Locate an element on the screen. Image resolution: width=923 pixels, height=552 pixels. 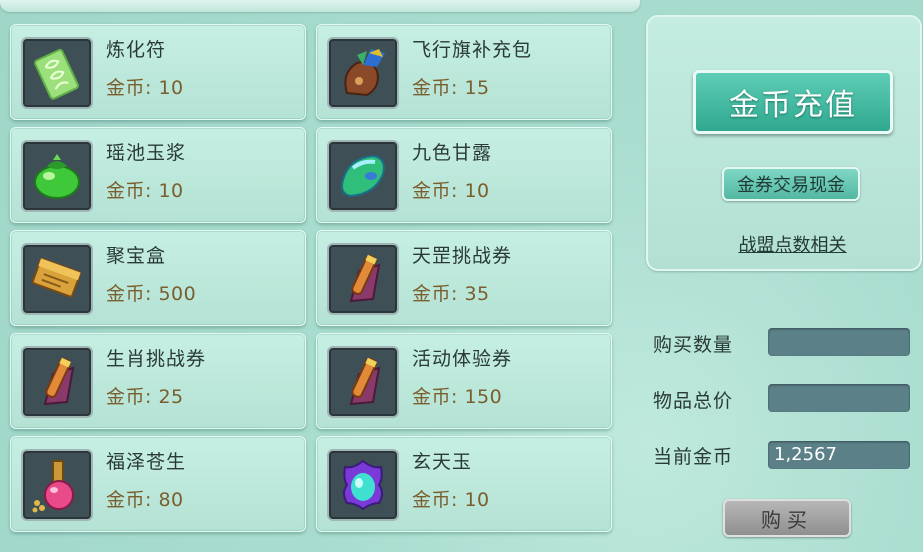
item-price: 金币: 500 is located at coordinates (151, 294).